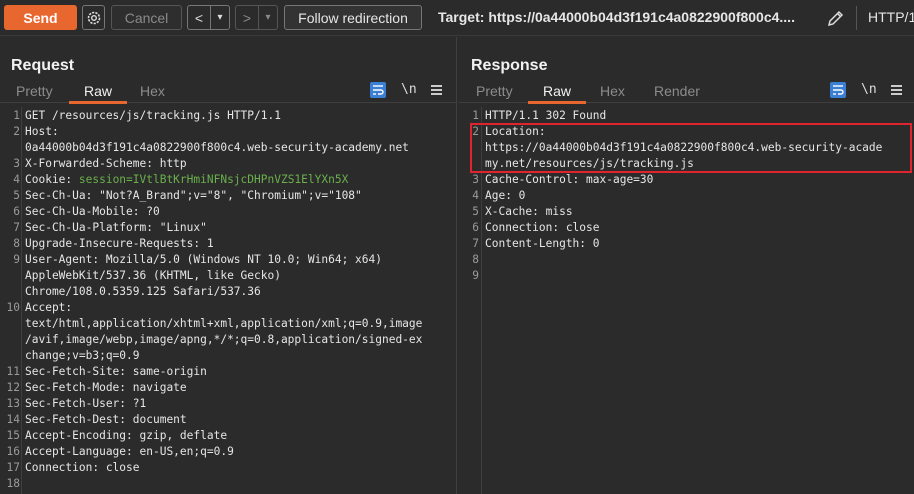 The width and height of the screenshot is (914, 494). I want to click on code-line: 3 X-Forwarded-Scheme: http, so click(228, 164).